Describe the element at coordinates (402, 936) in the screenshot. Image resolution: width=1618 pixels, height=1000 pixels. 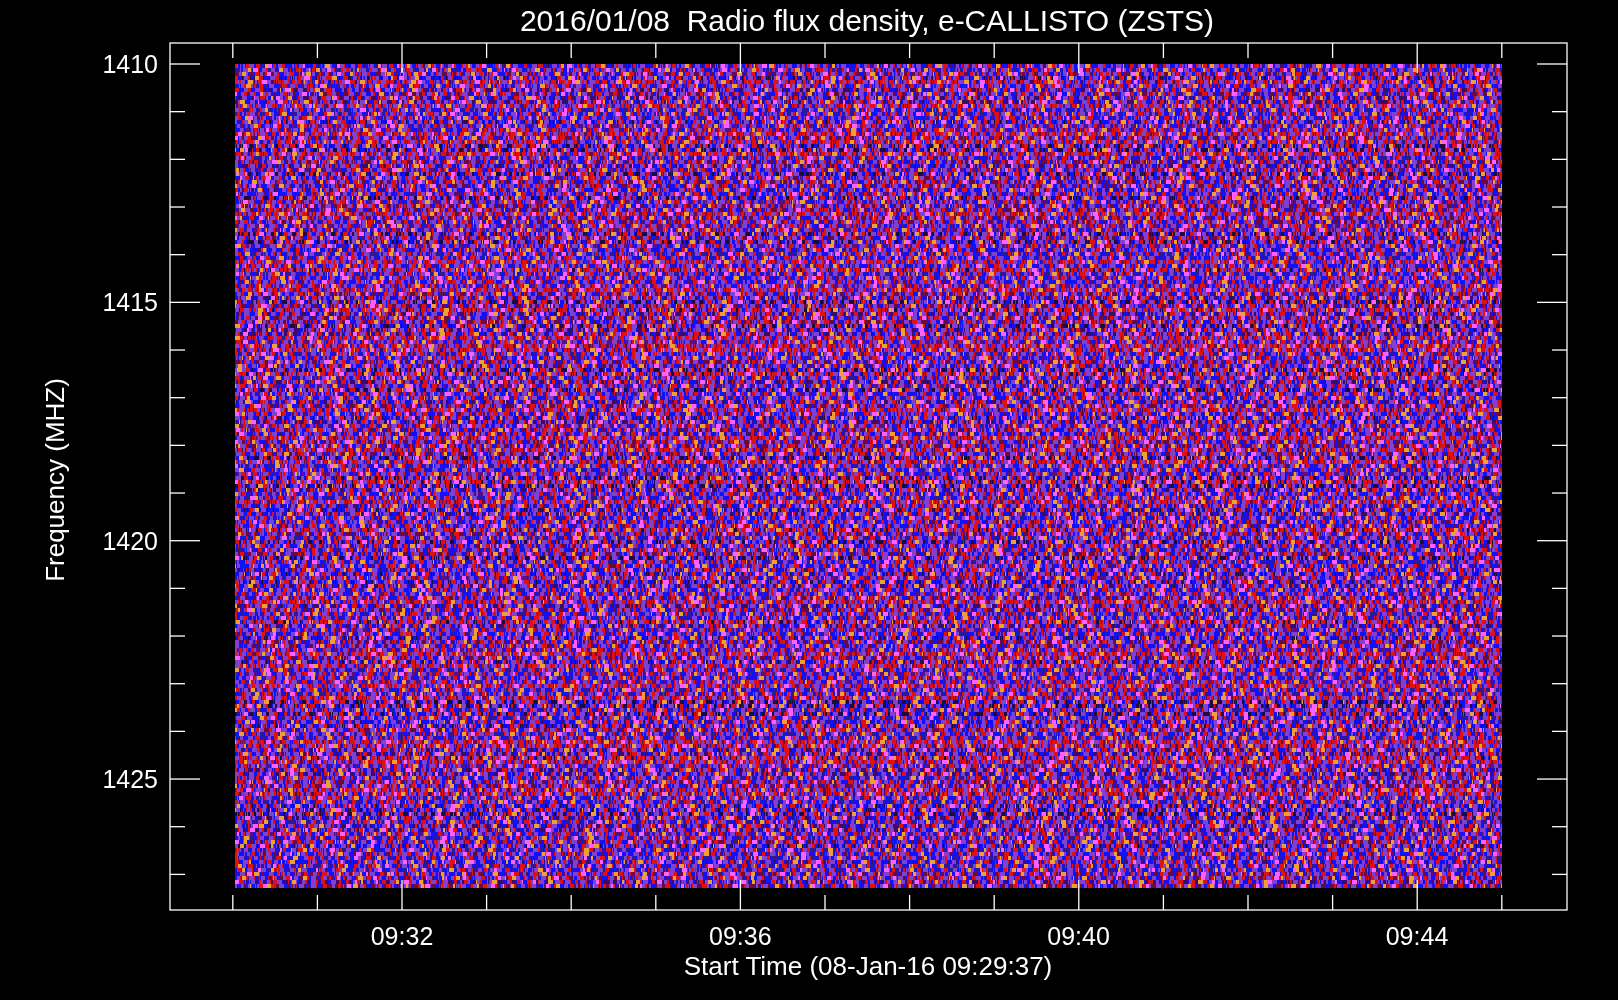
I see `x-tick-label: 09:32` at that location.